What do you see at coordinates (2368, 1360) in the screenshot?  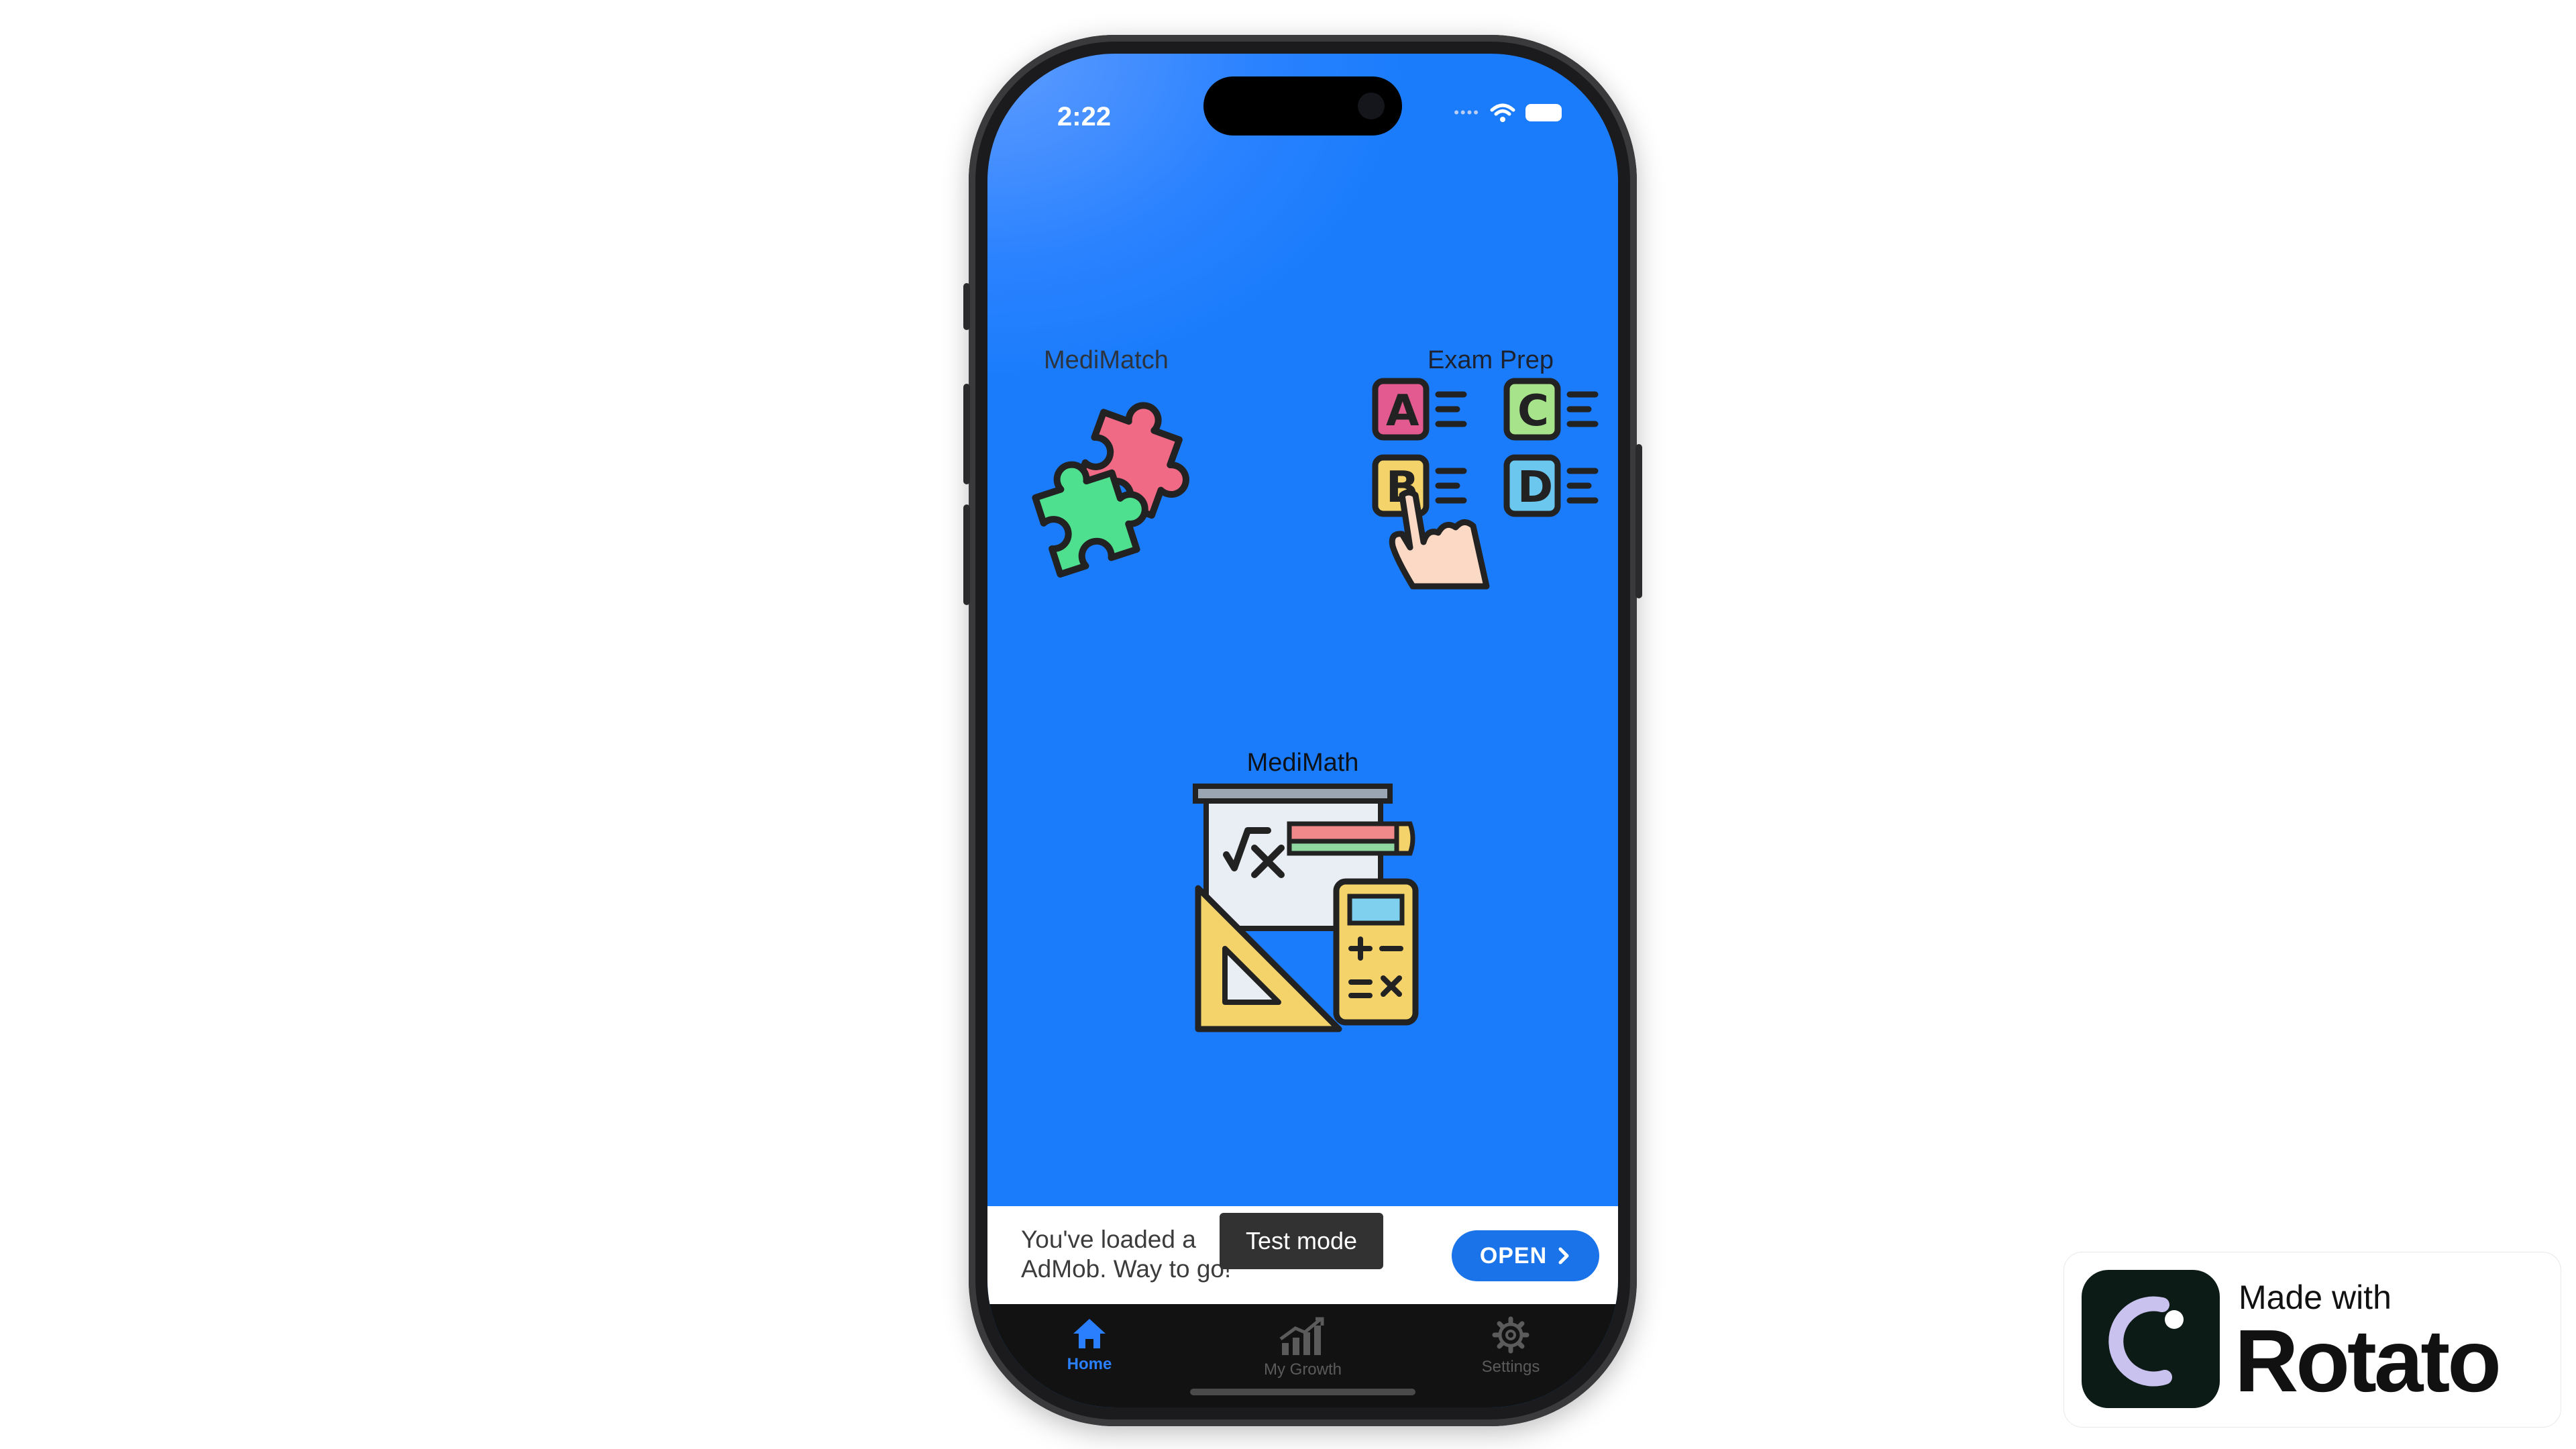 I see `badge-brand: Rotato` at bounding box center [2368, 1360].